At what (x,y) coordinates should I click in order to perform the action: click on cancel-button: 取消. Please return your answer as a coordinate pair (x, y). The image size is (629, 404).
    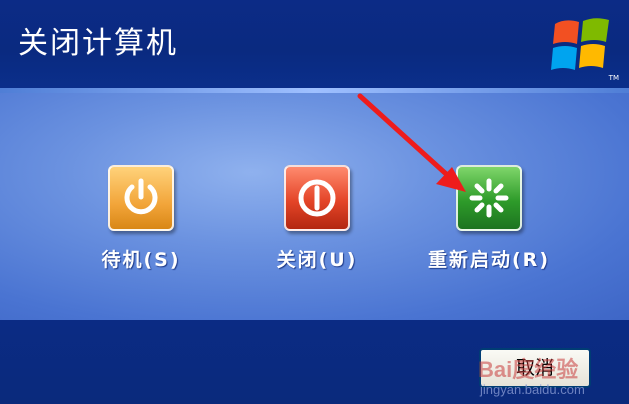
    Looking at the image, I should click on (535, 368).